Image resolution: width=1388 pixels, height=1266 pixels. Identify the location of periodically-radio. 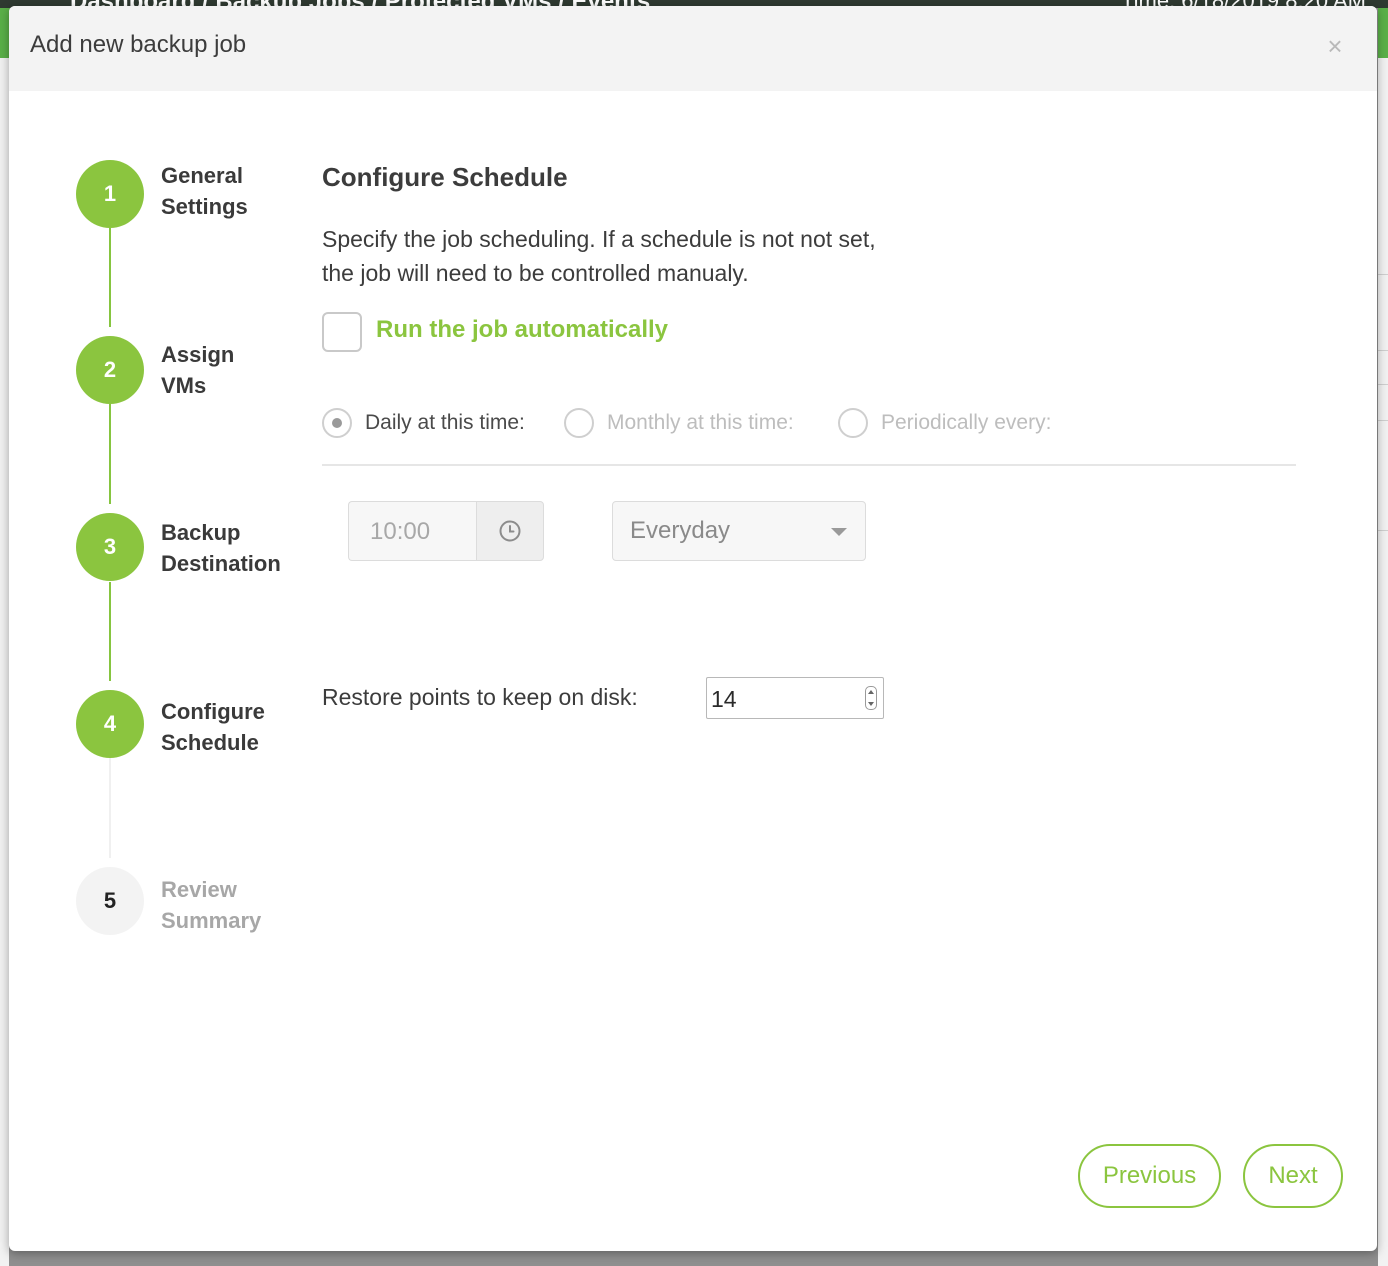
(853, 423).